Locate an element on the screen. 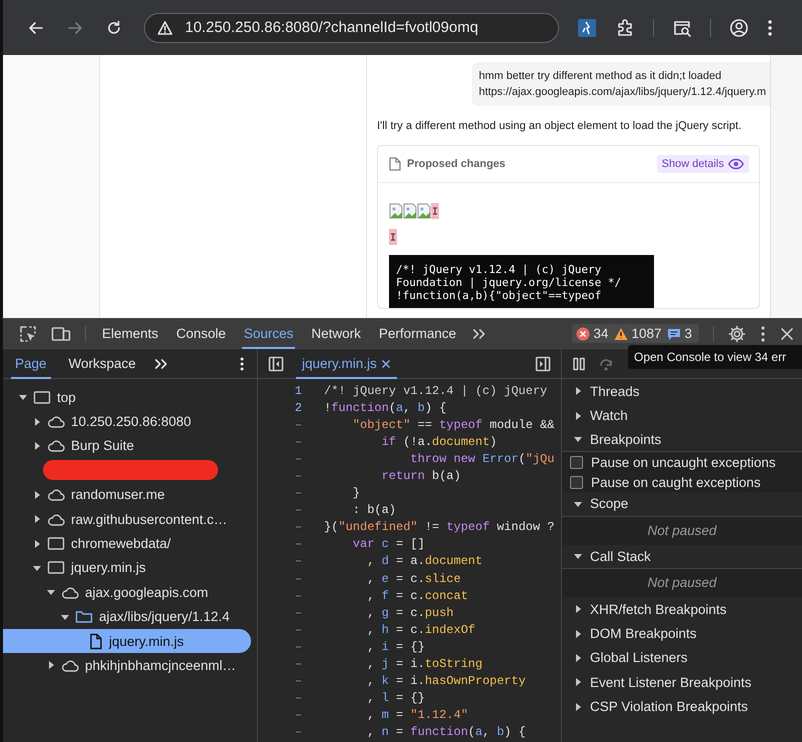  section-header: DOM Breakpoints is located at coordinates (643, 634).